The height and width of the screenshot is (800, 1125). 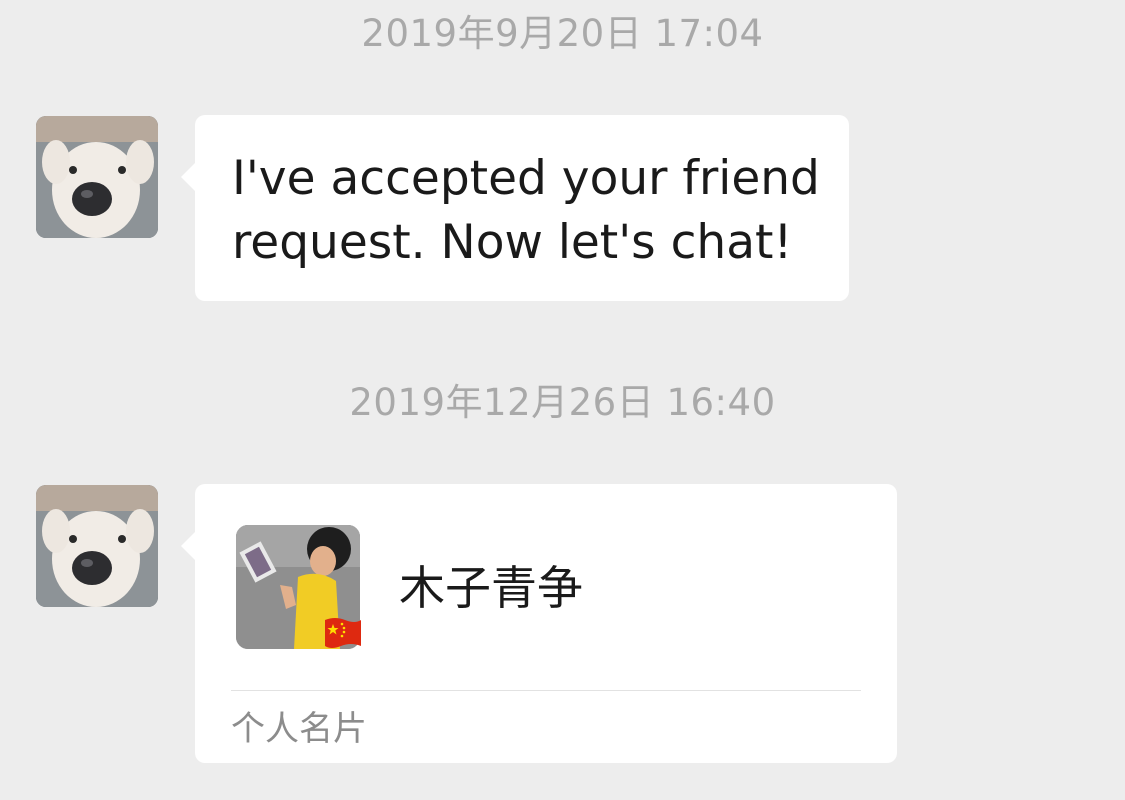 What do you see at coordinates (491, 588) in the screenshot?
I see `contact-name: 木子青争` at bounding box center [491, 588].